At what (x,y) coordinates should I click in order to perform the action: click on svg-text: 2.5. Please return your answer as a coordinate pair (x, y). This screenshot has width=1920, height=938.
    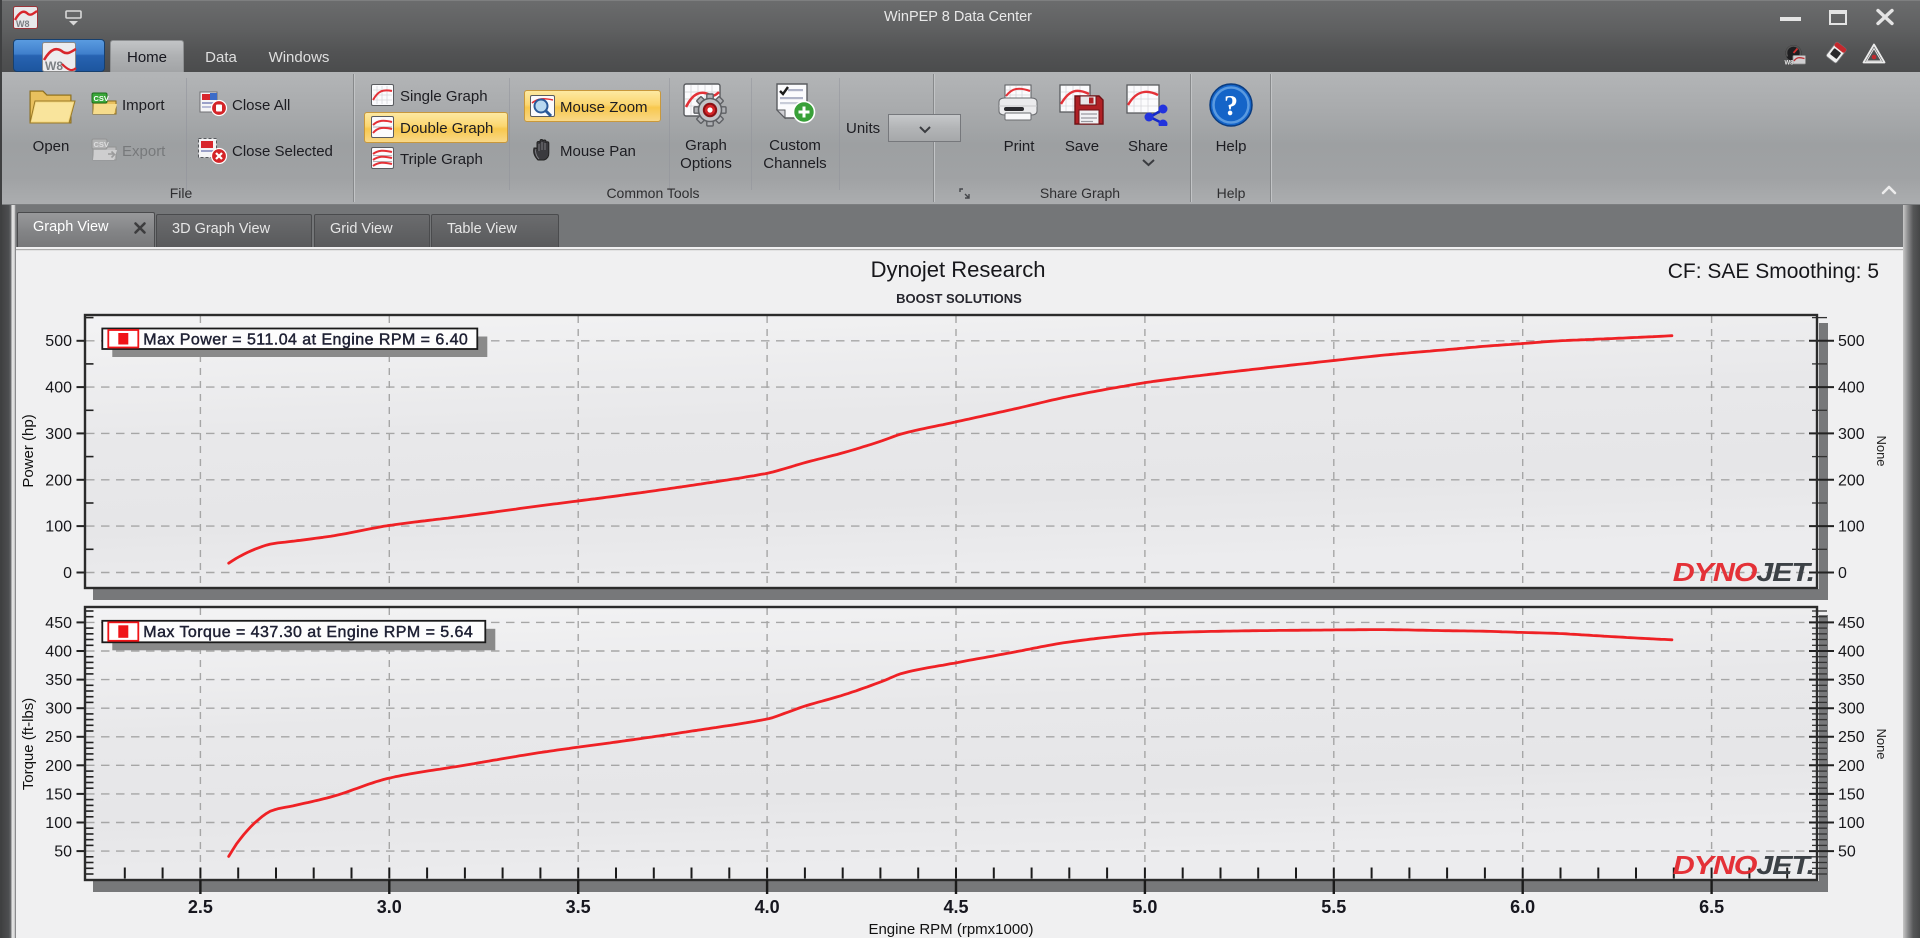
    Looking at the image, I should click on (200, 907).